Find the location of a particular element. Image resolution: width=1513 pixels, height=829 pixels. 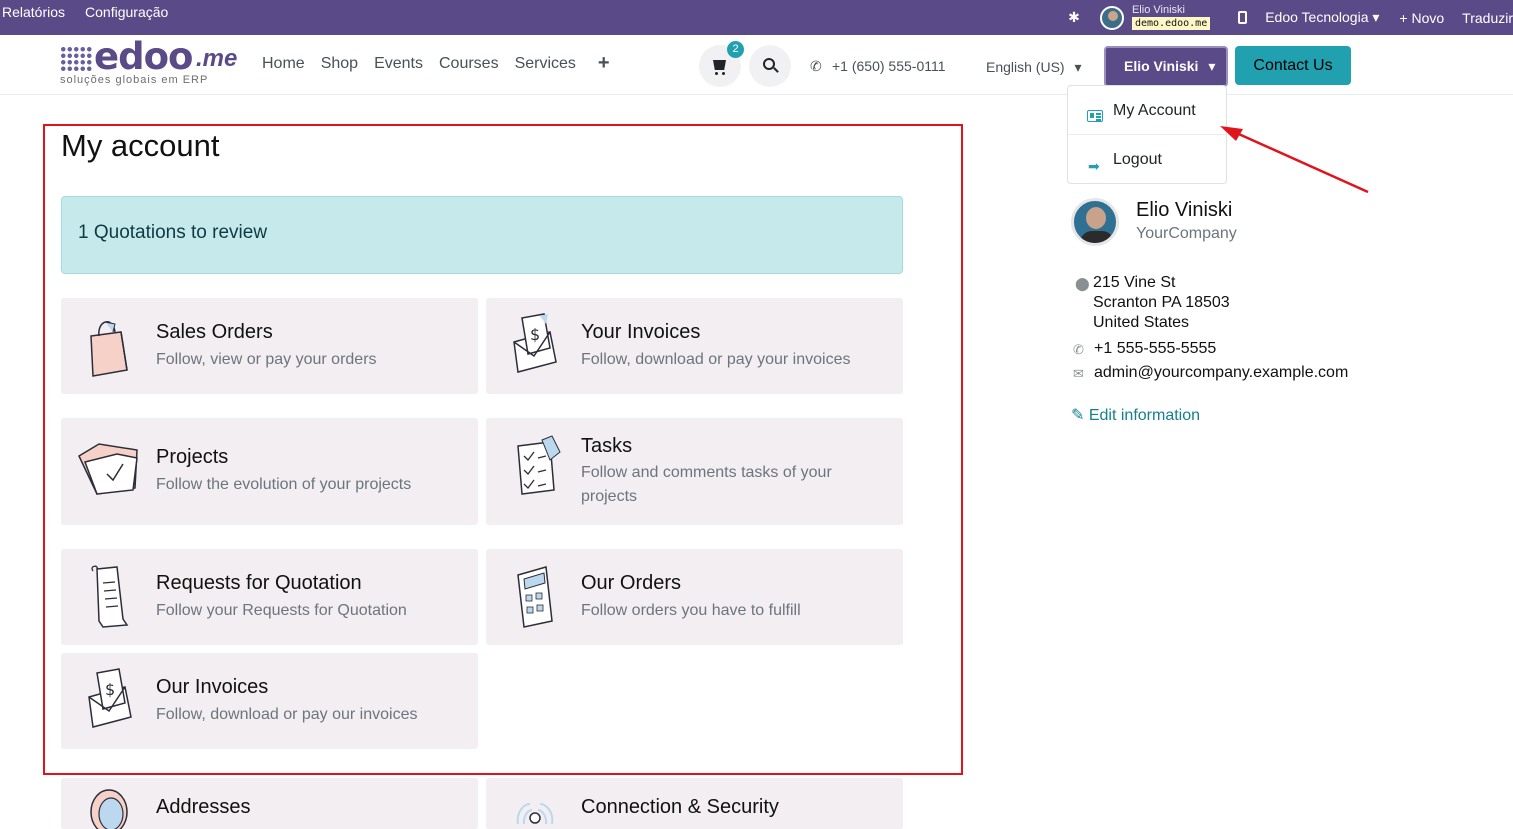

map-pin-icon is located at coordinates (109, 809).